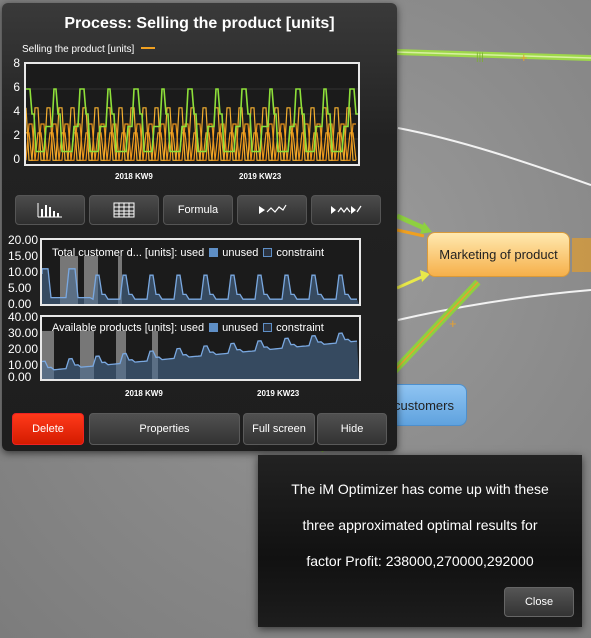 The height and width of the screenshot is (638, 591). I want to click on message-line: three approximated optimal results for, so click(420, 525).